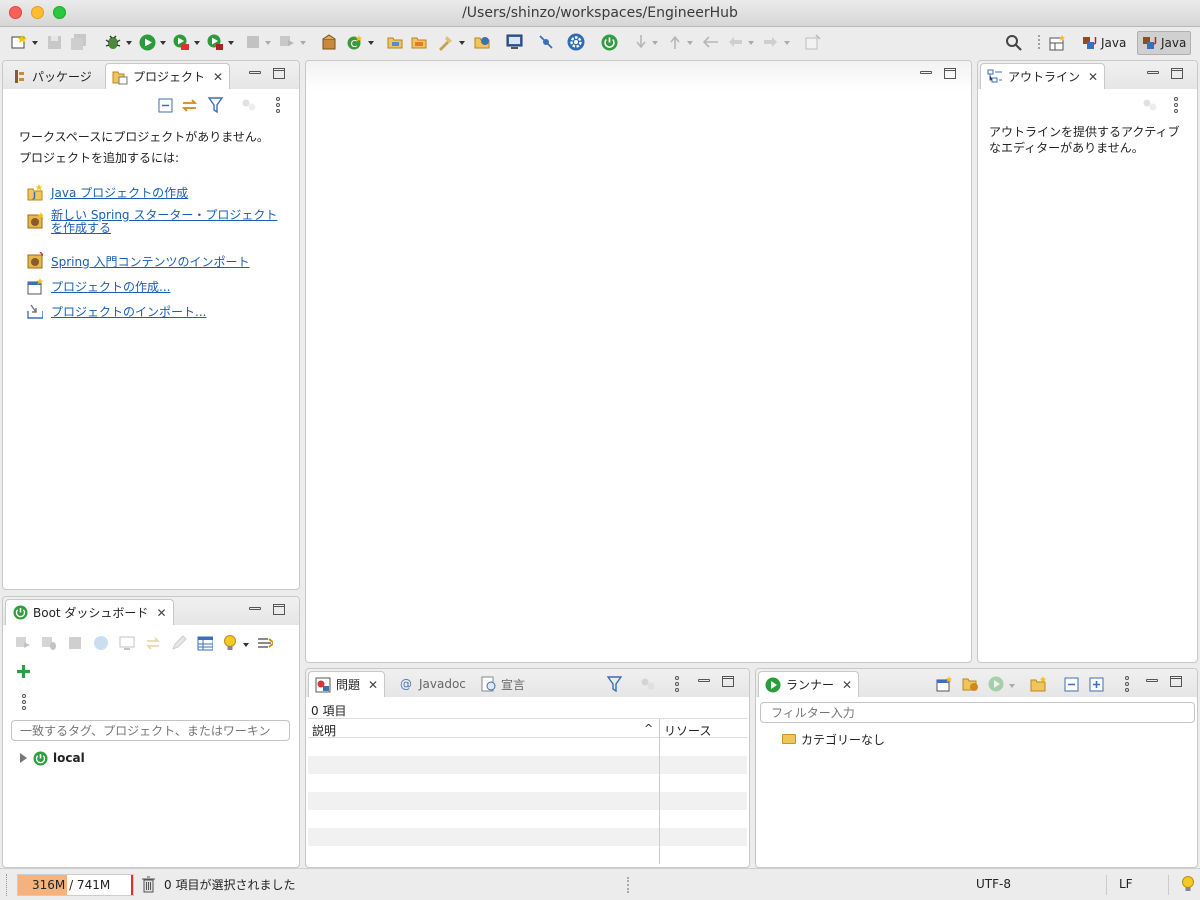 Image resolution: width=1200 pixels, height=900 pixels. I want to click on launch-folder-icon, so click(970, 684).